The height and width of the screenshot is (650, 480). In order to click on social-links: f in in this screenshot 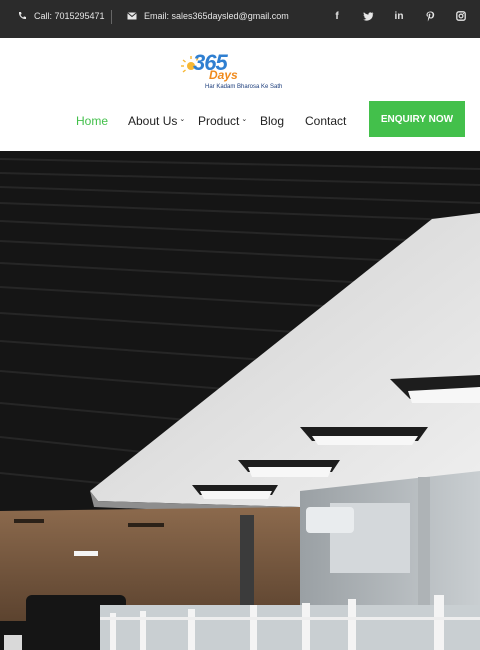, I will do `click(399, 16)`.